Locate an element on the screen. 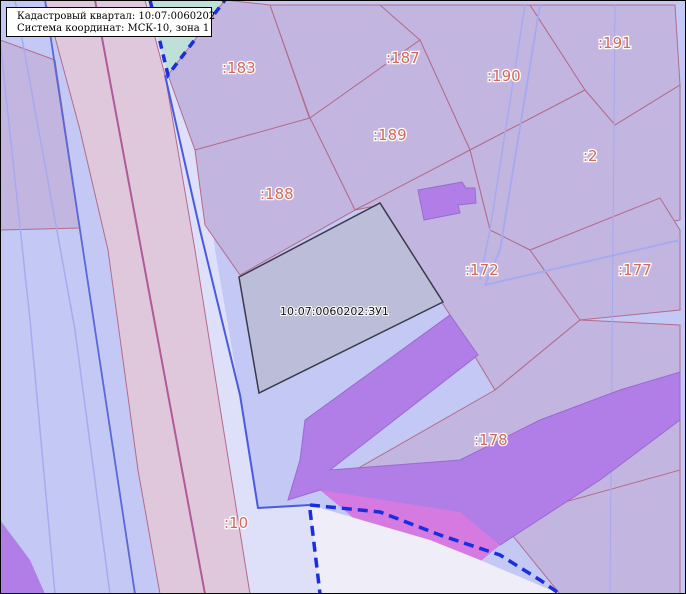  label-parcel-177: :177 is located at coordinates (635, 270).